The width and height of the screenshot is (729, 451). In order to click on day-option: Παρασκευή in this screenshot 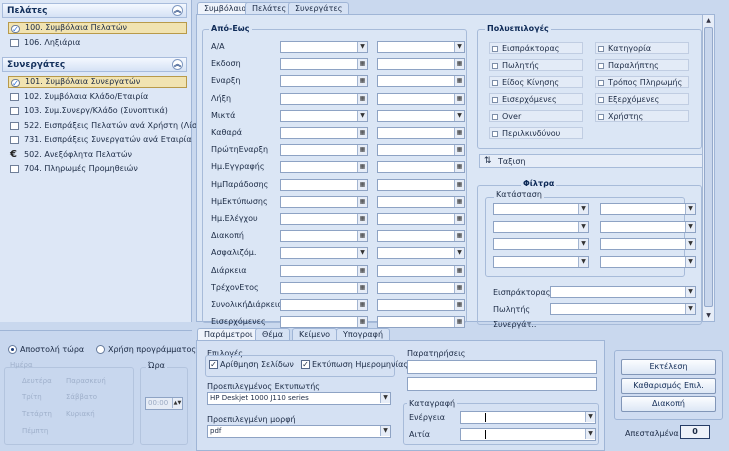, I will do `click(86, 381)`.